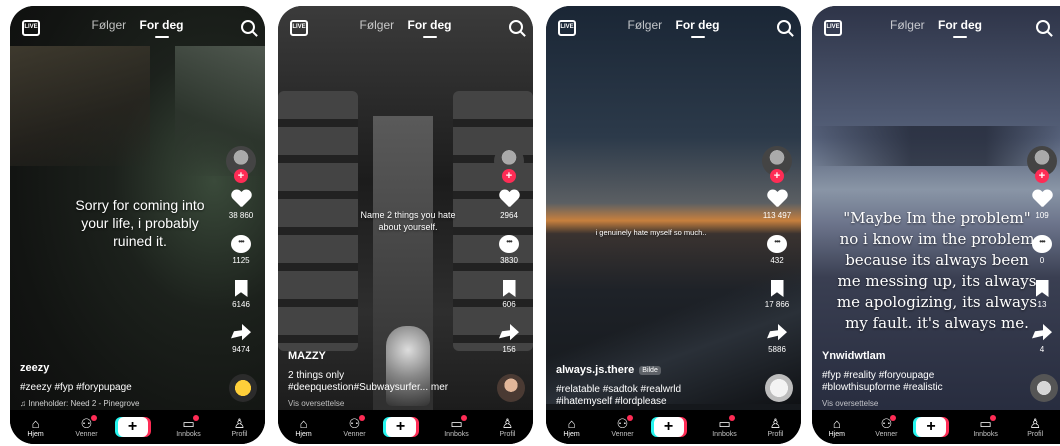 This screenshot has width=1060, height=446. Describe the element at coordinates (622, 423) in the screenshot. I see `friends-icon: ⚇` at that location.